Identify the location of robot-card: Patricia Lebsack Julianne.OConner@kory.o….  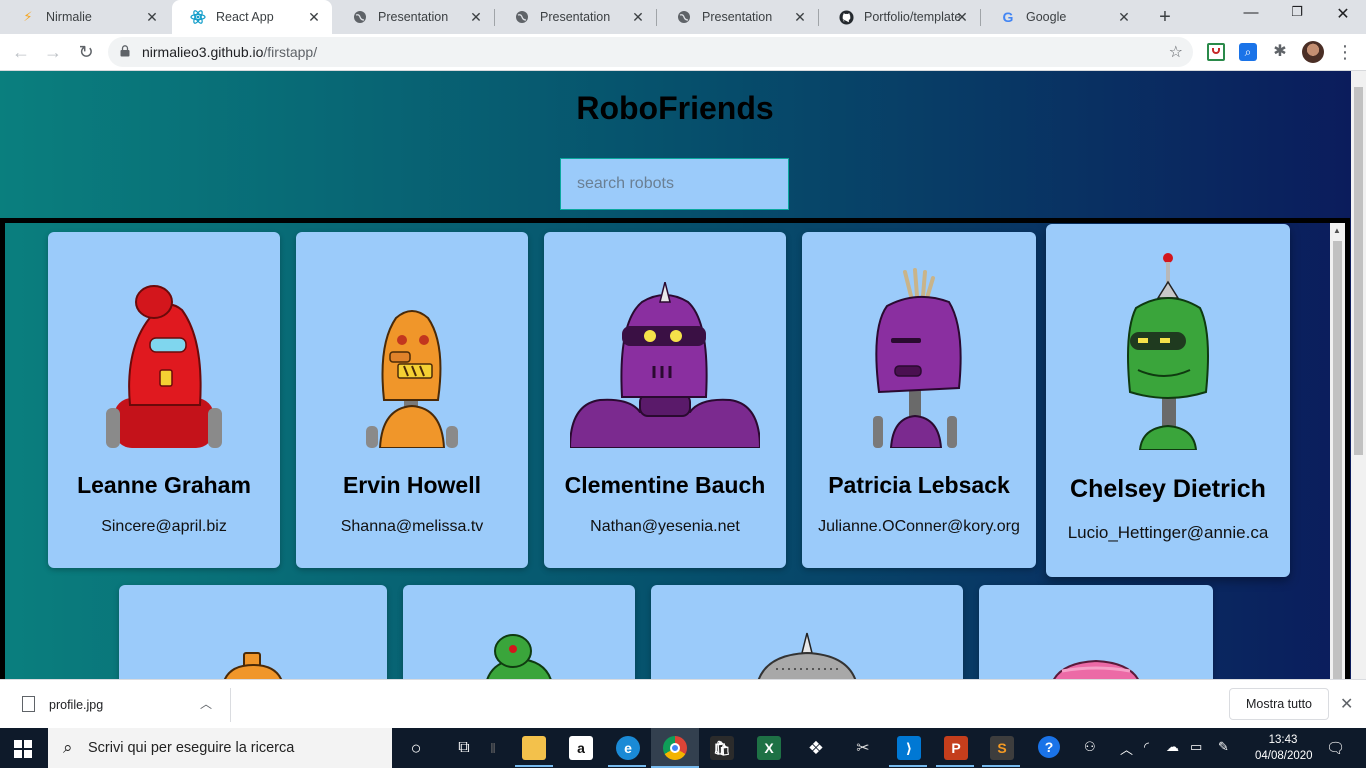
(919, 400).